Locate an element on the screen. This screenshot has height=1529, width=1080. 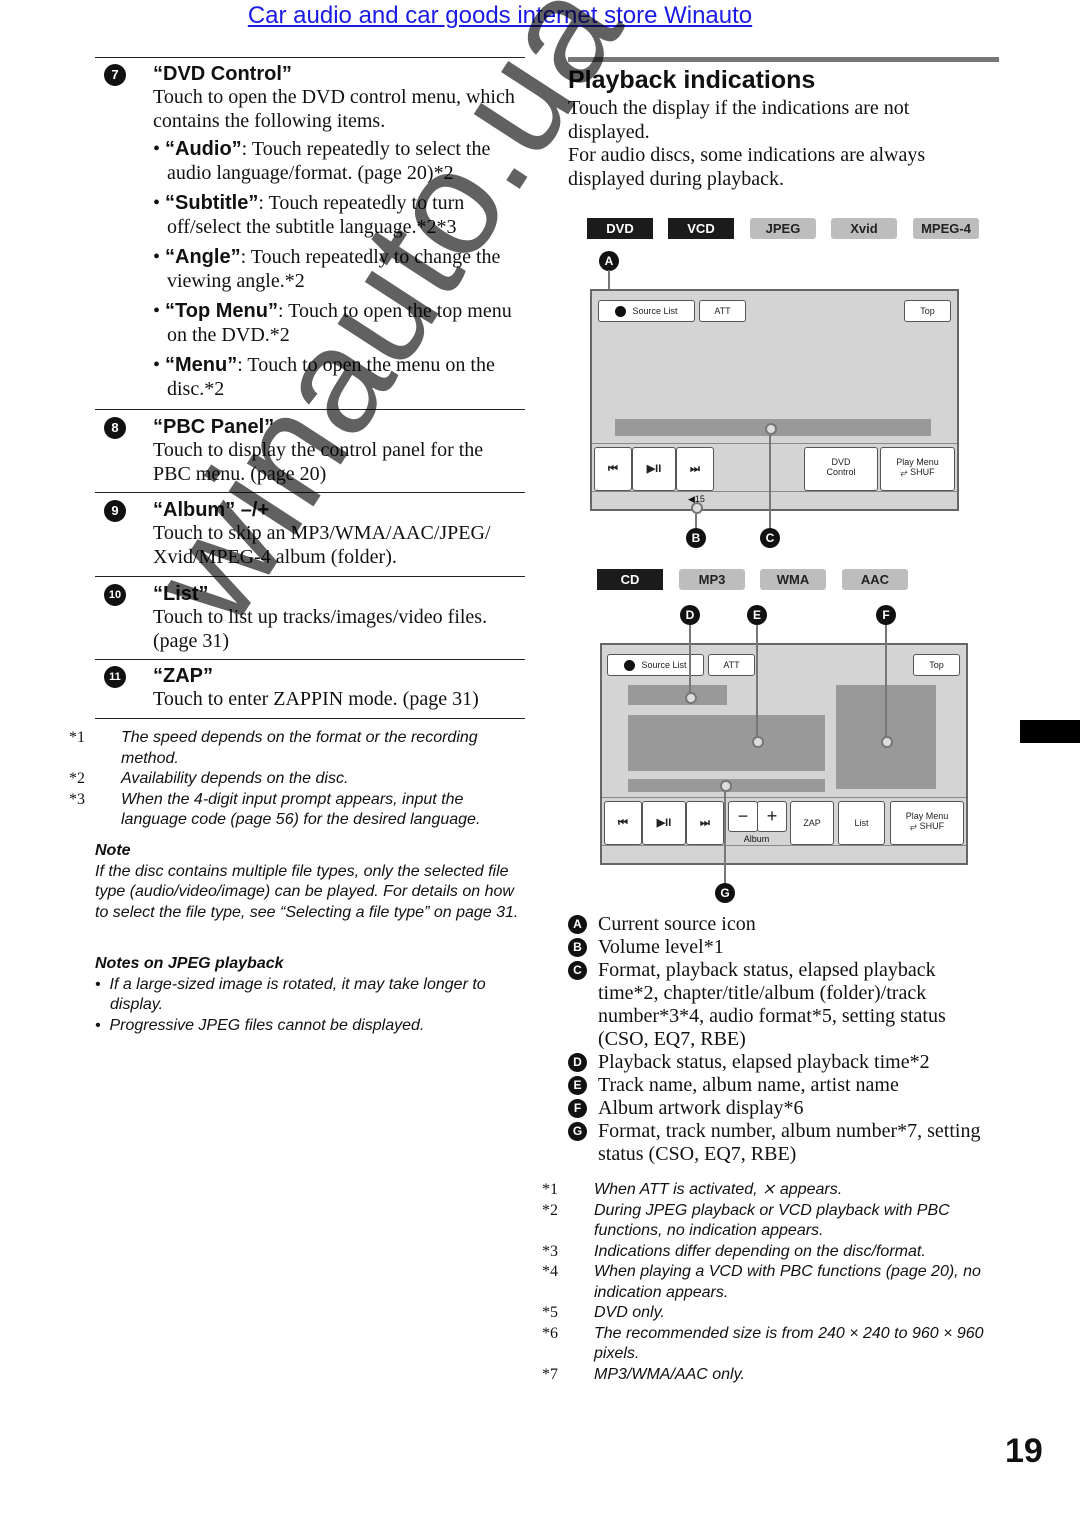
badge-mp3: MP3 is located at coordinates (712, 579).